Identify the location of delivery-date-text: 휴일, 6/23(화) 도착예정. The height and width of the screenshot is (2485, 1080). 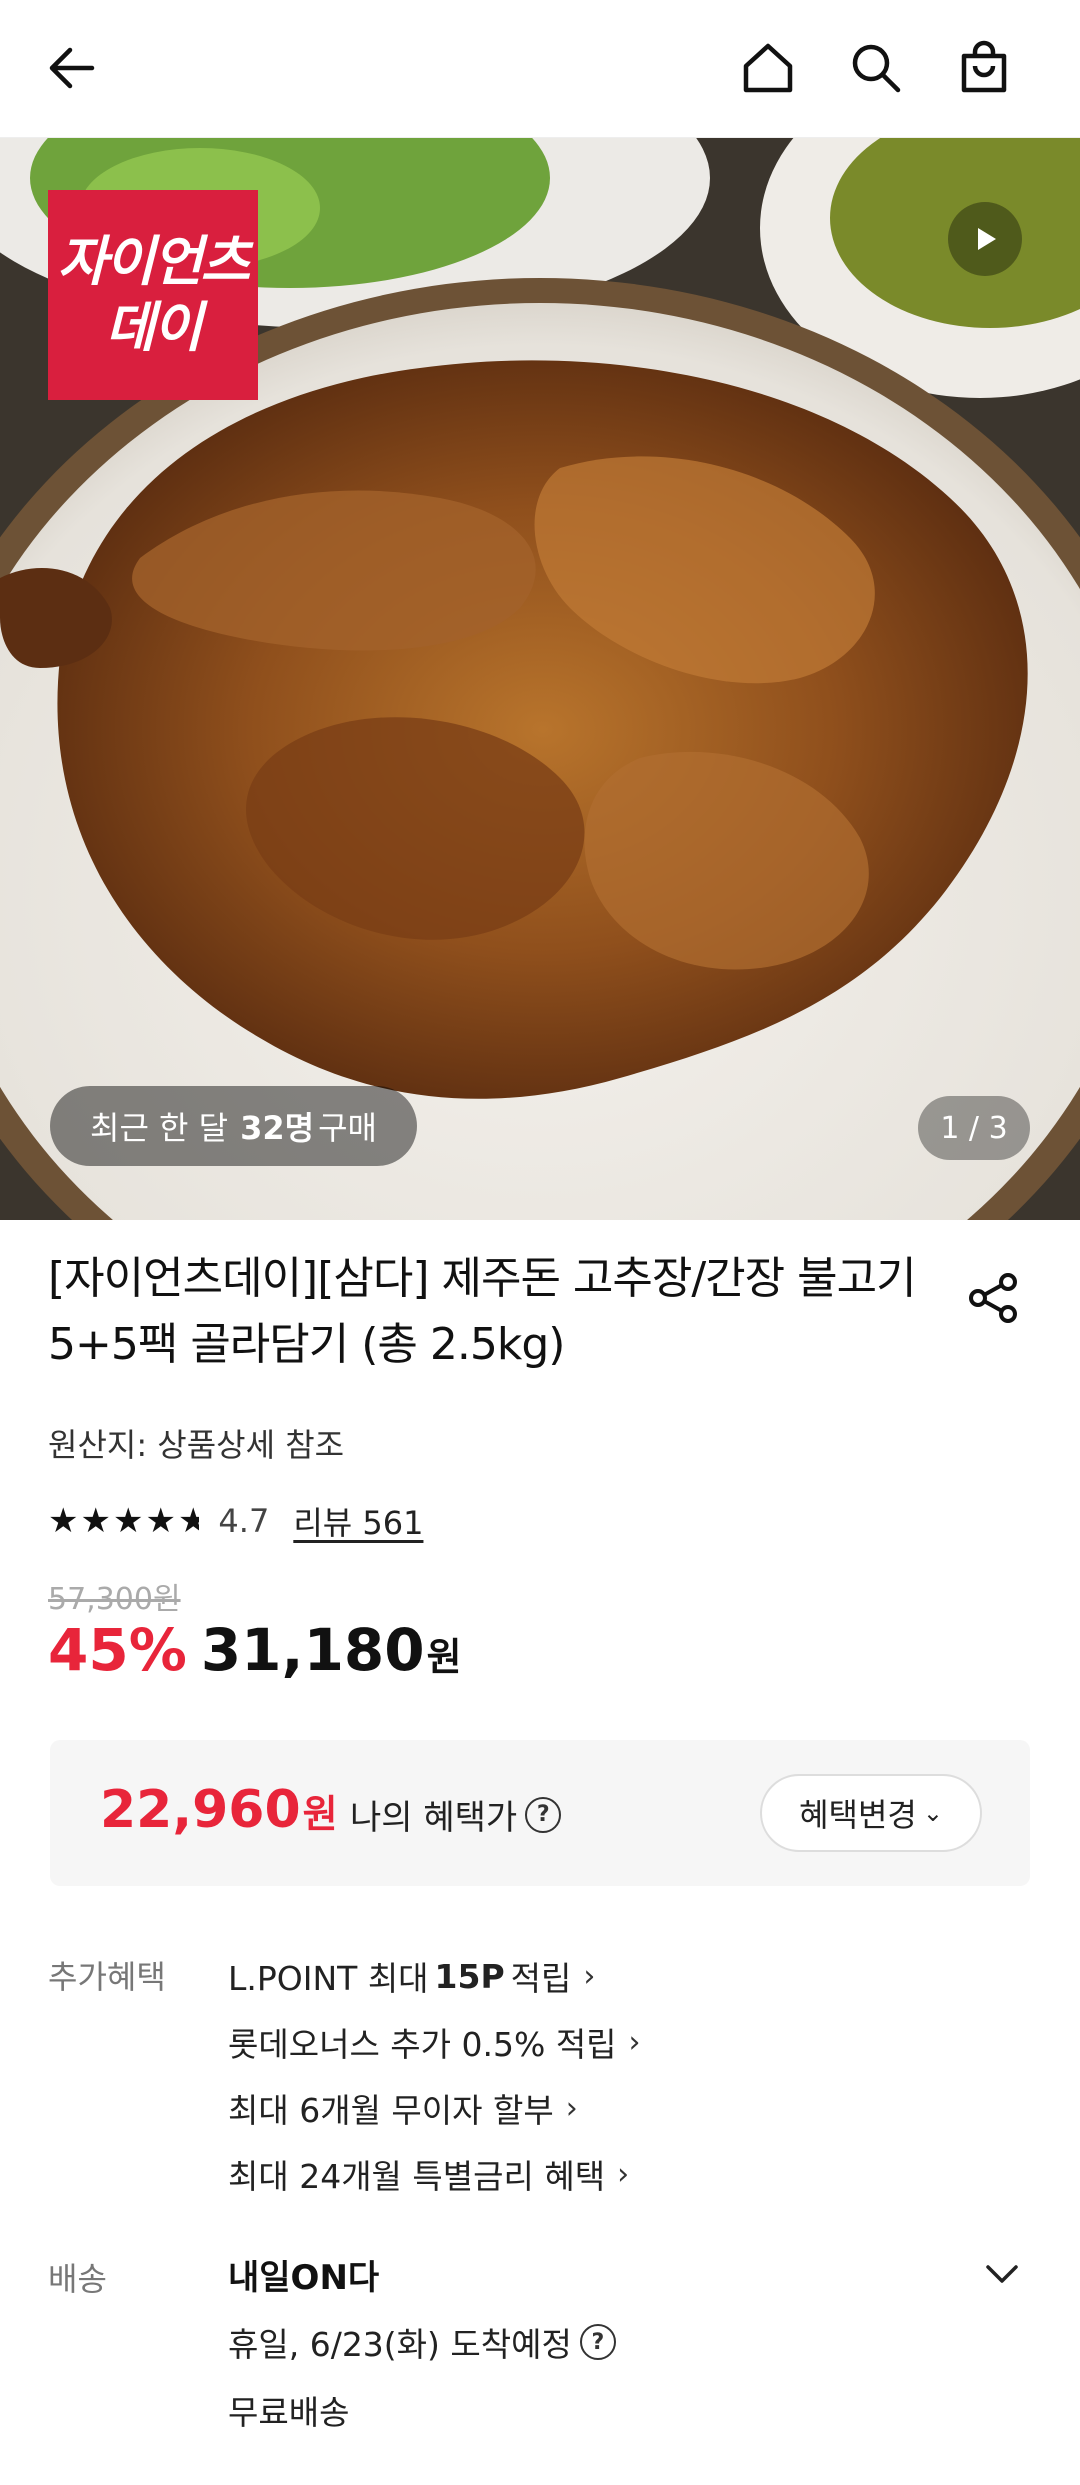
(400, 2344).